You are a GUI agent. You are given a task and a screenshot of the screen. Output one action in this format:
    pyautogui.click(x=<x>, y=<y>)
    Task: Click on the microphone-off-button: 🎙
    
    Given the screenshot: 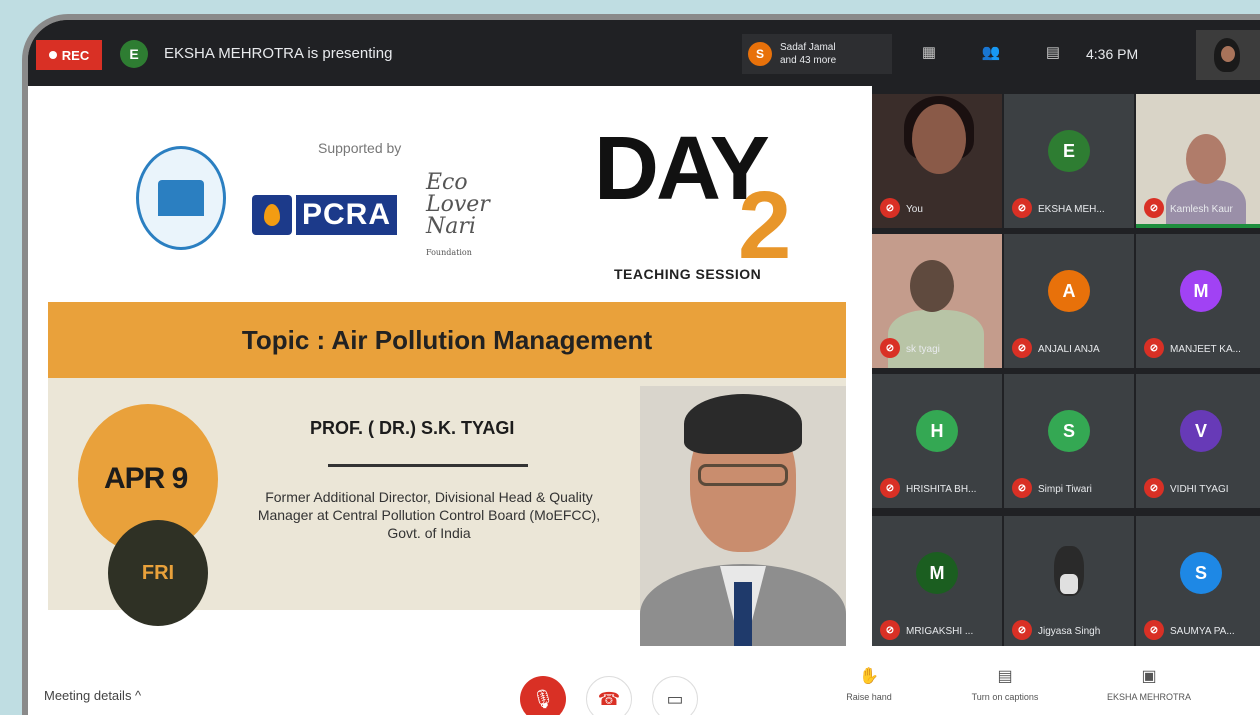 What is the action you would take?
    pyautogui.click(x=543, y=695)
    